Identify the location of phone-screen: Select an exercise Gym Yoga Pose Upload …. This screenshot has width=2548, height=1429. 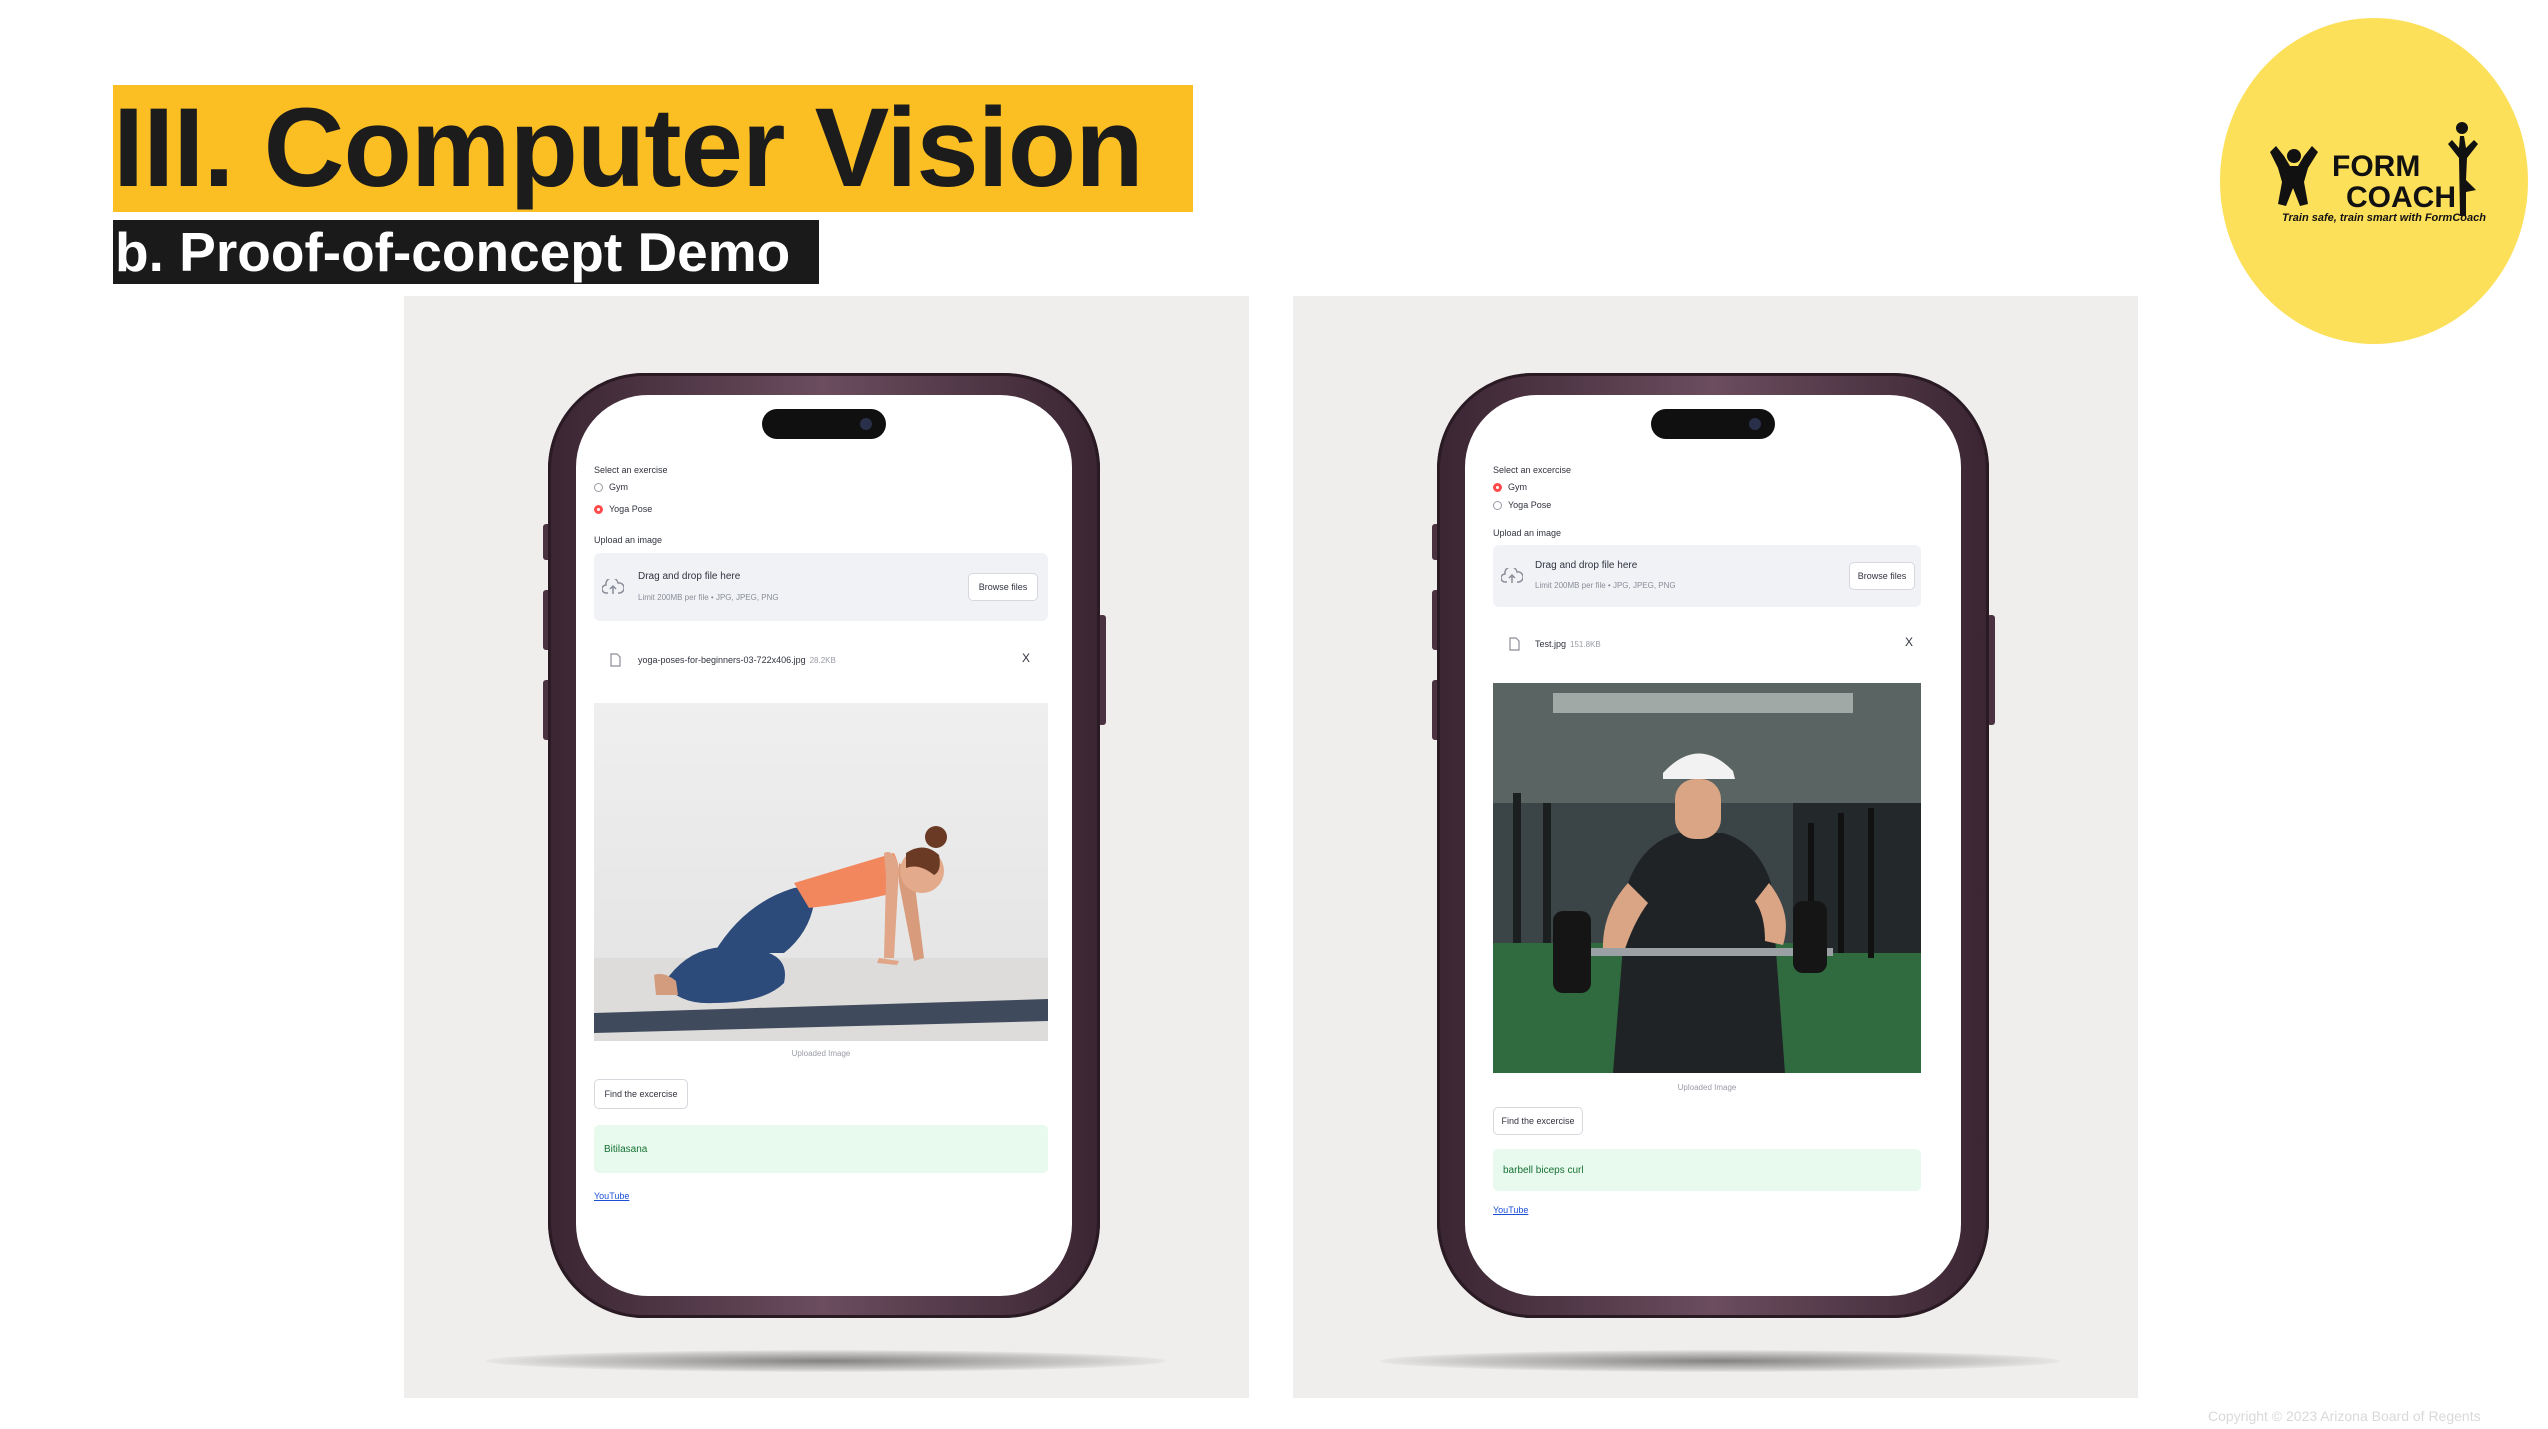
(824, 845).